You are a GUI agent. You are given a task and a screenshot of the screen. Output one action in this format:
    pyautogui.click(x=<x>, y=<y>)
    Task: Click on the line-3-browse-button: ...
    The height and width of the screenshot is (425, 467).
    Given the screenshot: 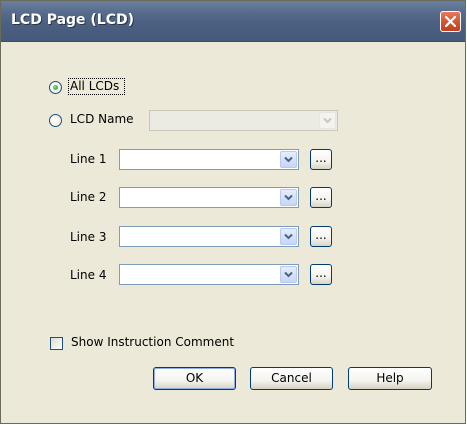 What is the action you would take?
    pyautogui.click(x=321, y=236)
    